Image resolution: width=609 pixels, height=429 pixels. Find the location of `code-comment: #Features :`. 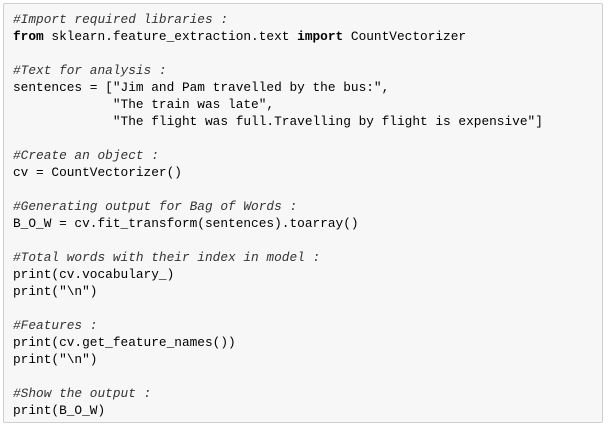

code-comment: #Features : is located at coordinates (55, 325).